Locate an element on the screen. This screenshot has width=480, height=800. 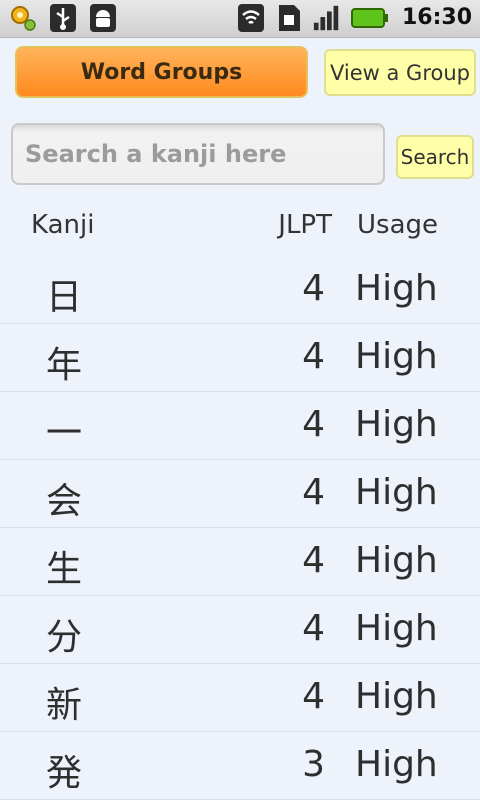
settings-gear-icon is located at coordinates (23, 18).